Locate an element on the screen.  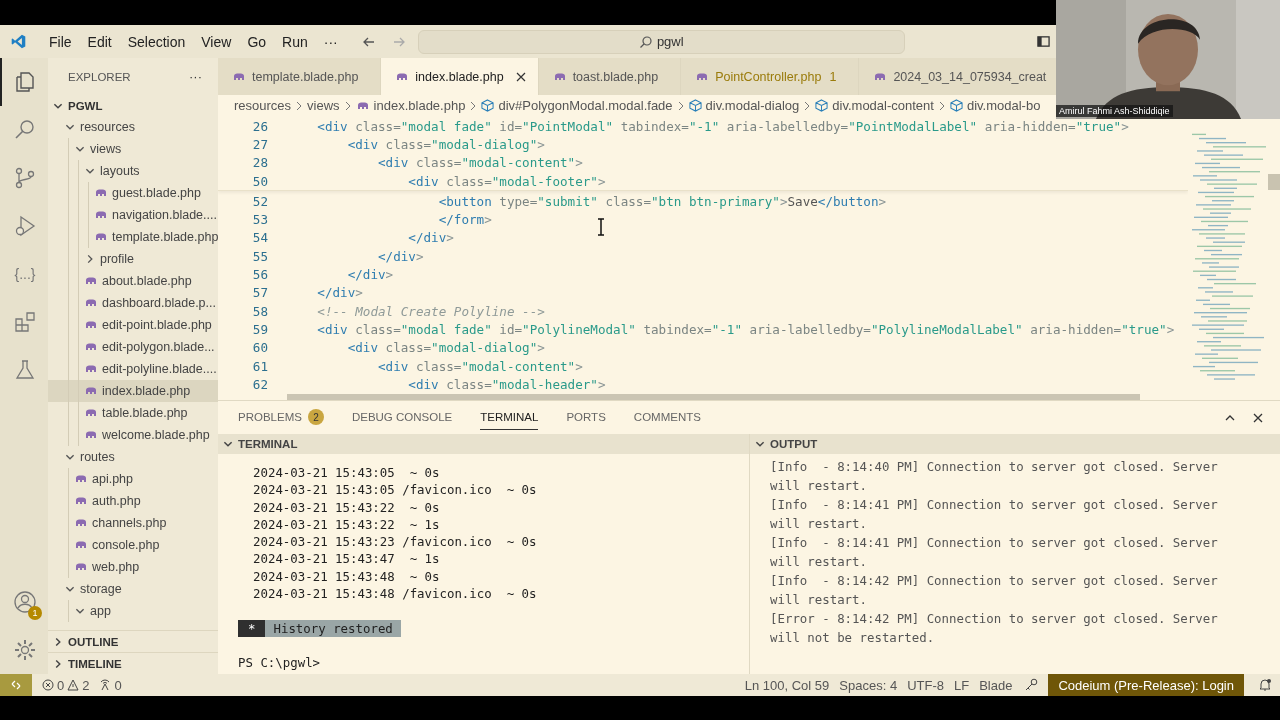
tree-item: about.blade.php is located at coordinates (133, 281).